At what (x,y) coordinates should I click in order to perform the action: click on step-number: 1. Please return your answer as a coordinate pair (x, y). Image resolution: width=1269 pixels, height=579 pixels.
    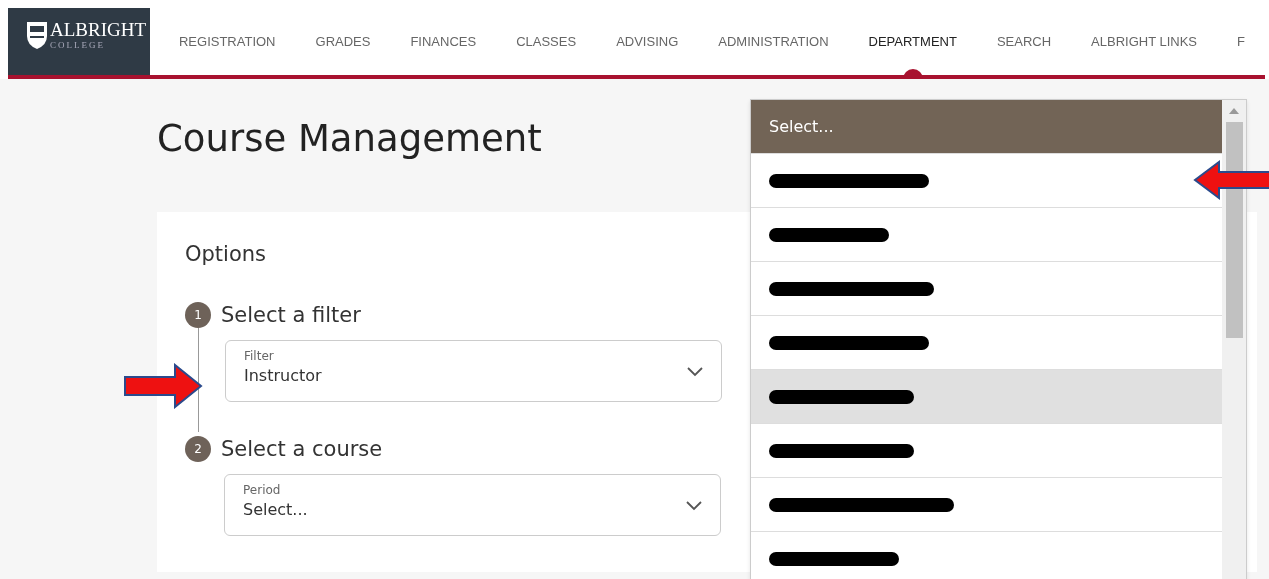
    Looking at the image, I should click on (198, 315).